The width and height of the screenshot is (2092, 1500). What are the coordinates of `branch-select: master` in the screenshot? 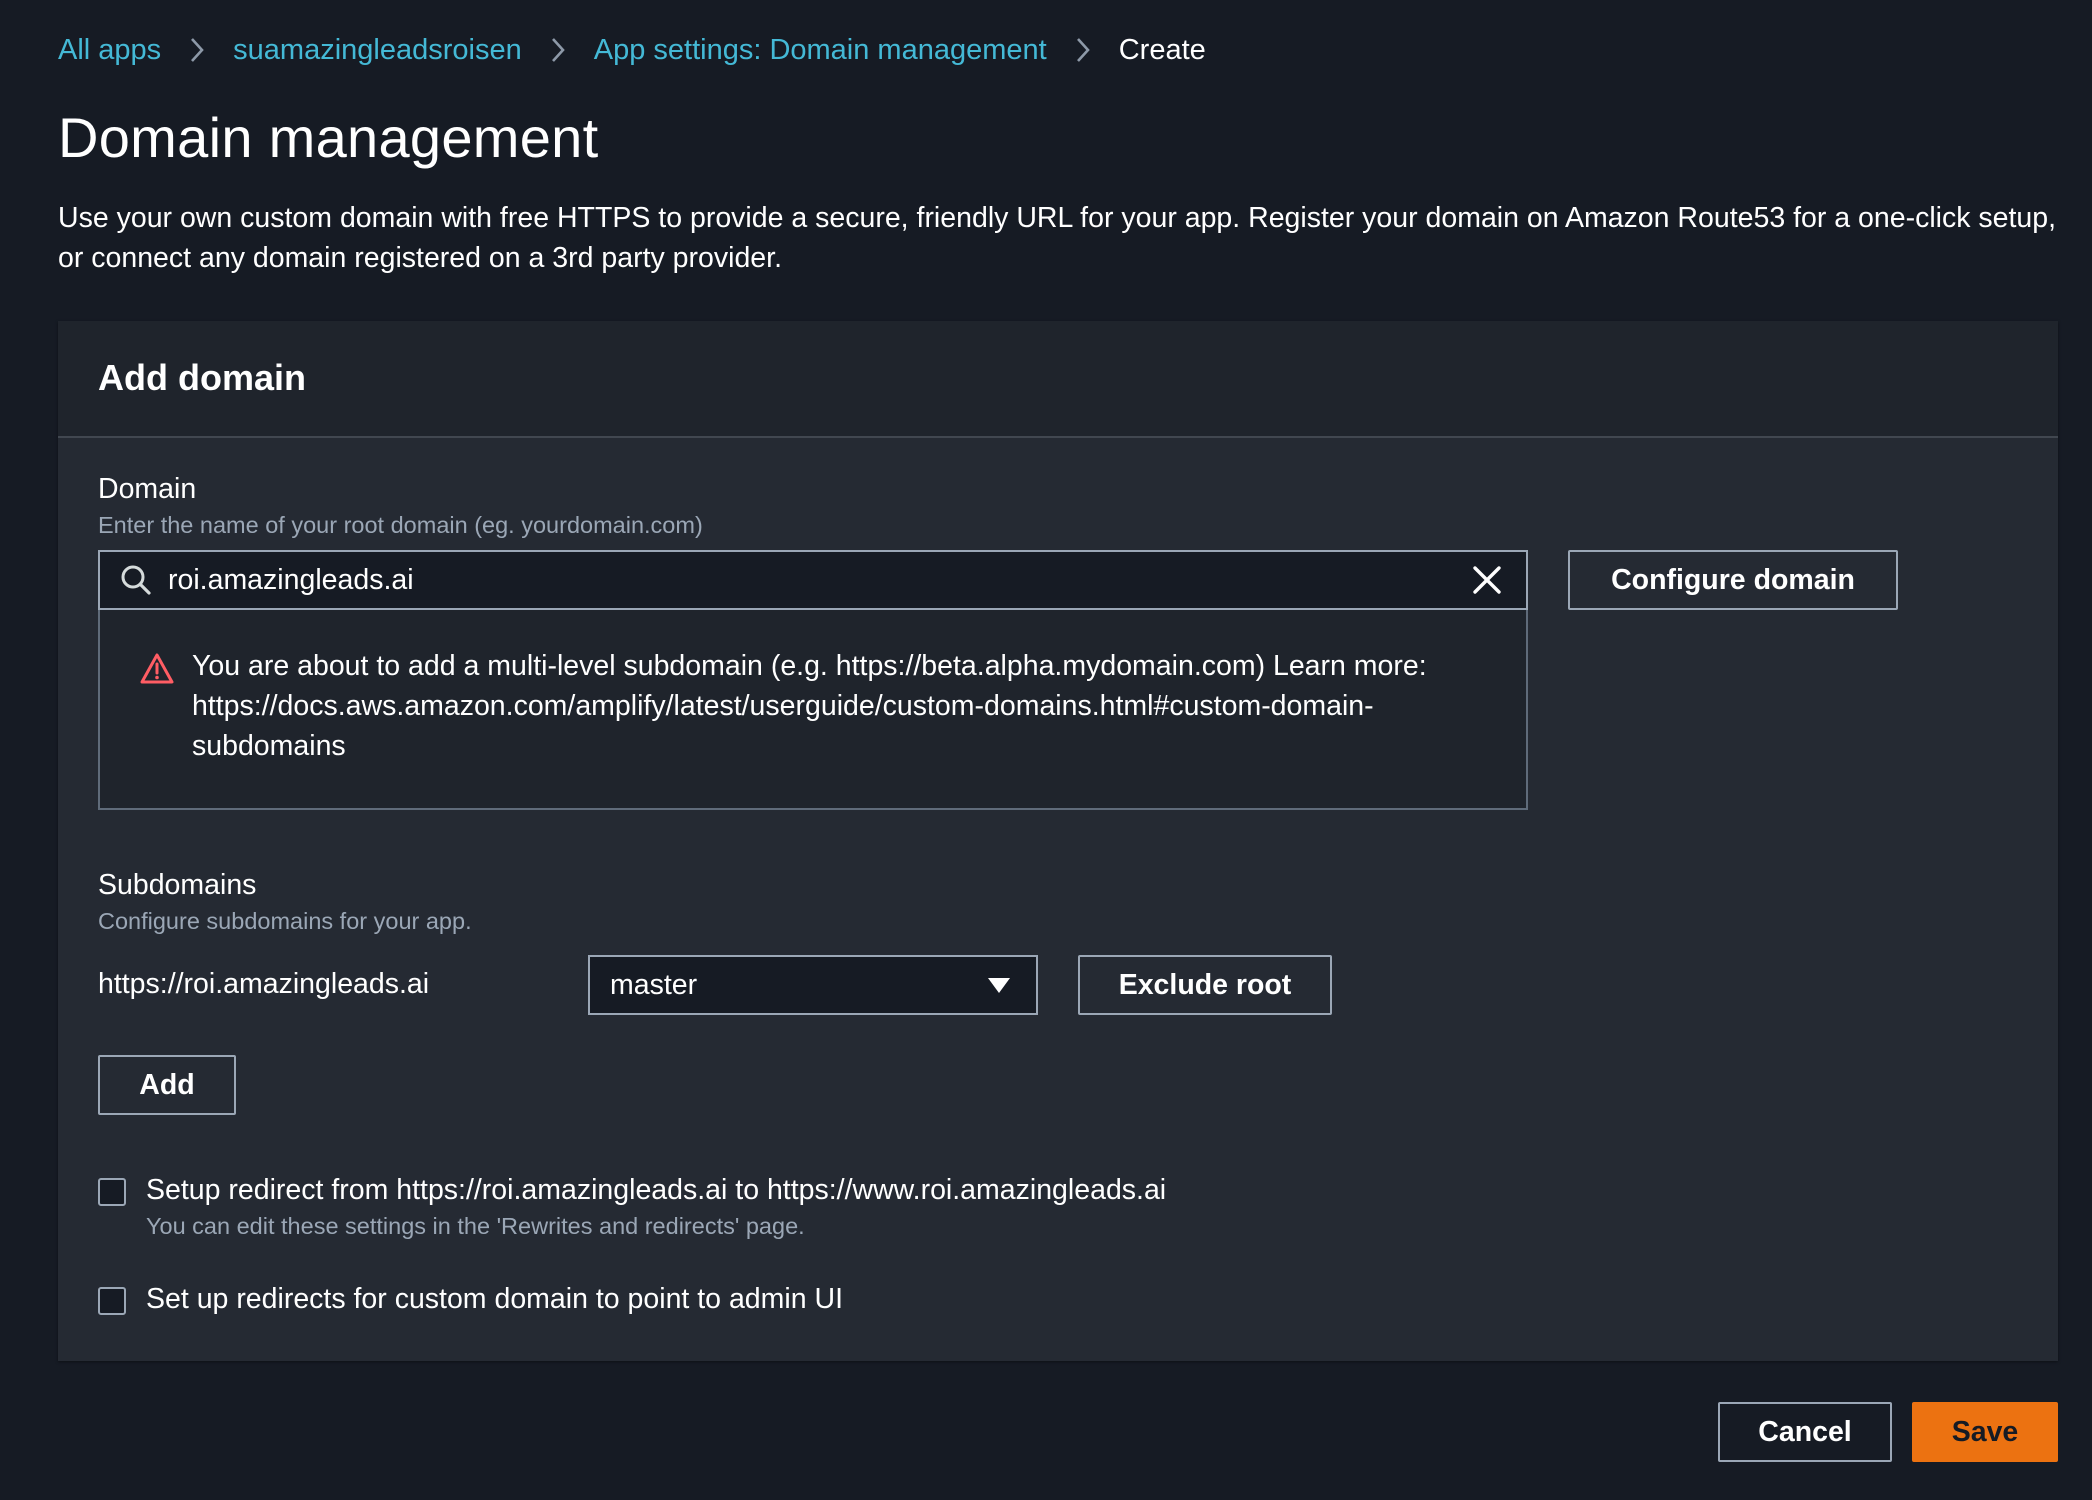 It's located at (813, 985).